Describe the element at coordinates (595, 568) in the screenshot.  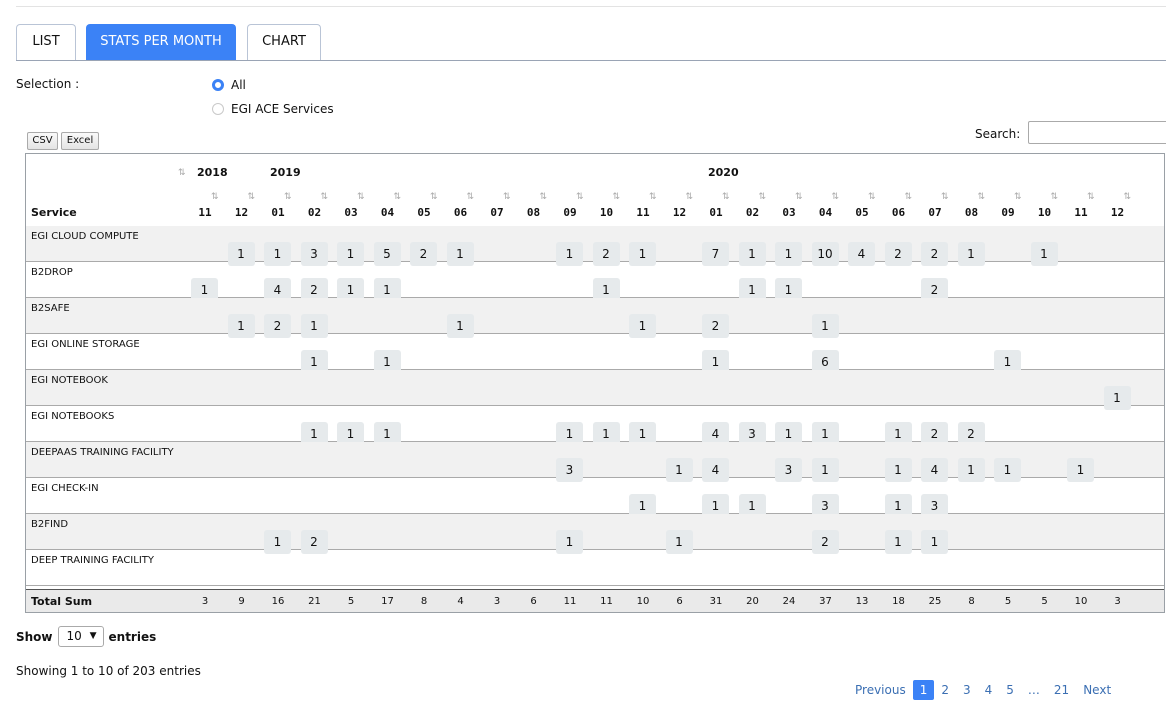
I see `table-row: DEEP TRAINING FACILITY` at that location.